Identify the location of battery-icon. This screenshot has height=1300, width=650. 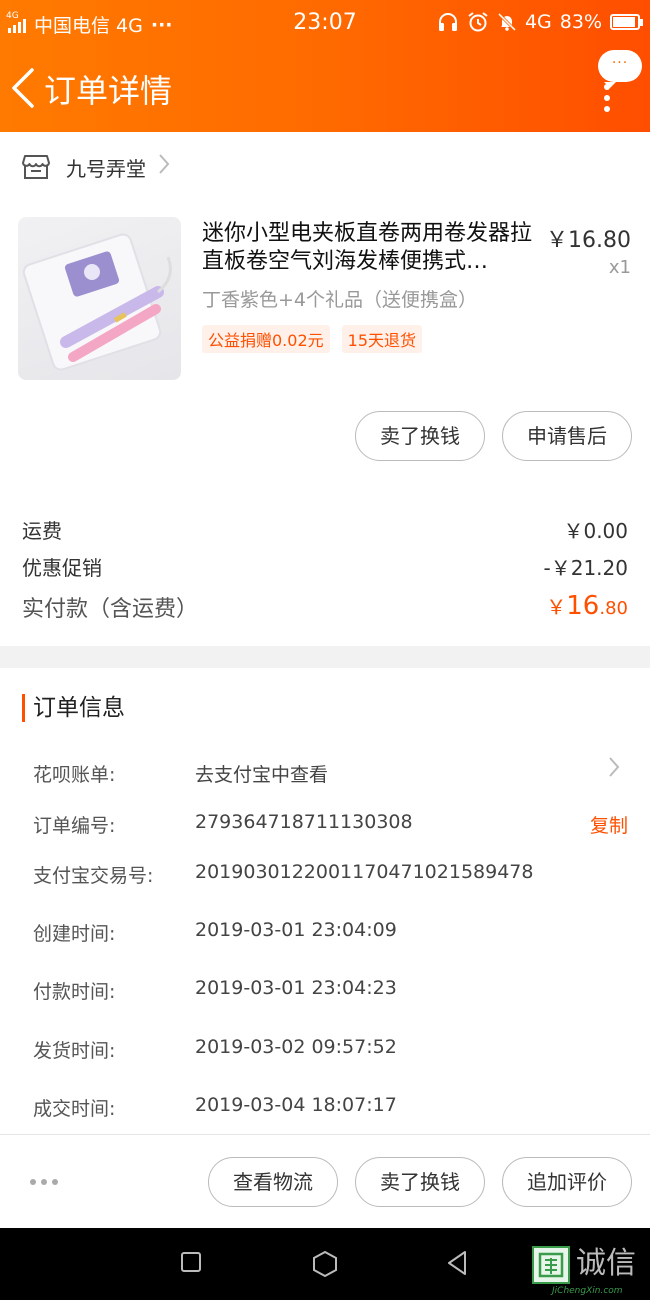
(626, 22).